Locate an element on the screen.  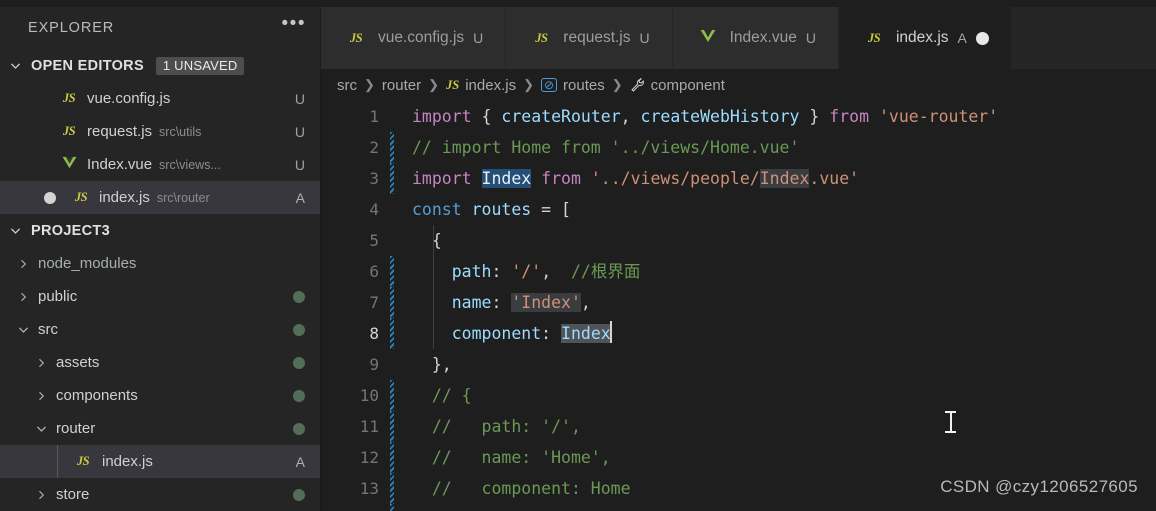
text-caret is located at coordinates (610, 332).